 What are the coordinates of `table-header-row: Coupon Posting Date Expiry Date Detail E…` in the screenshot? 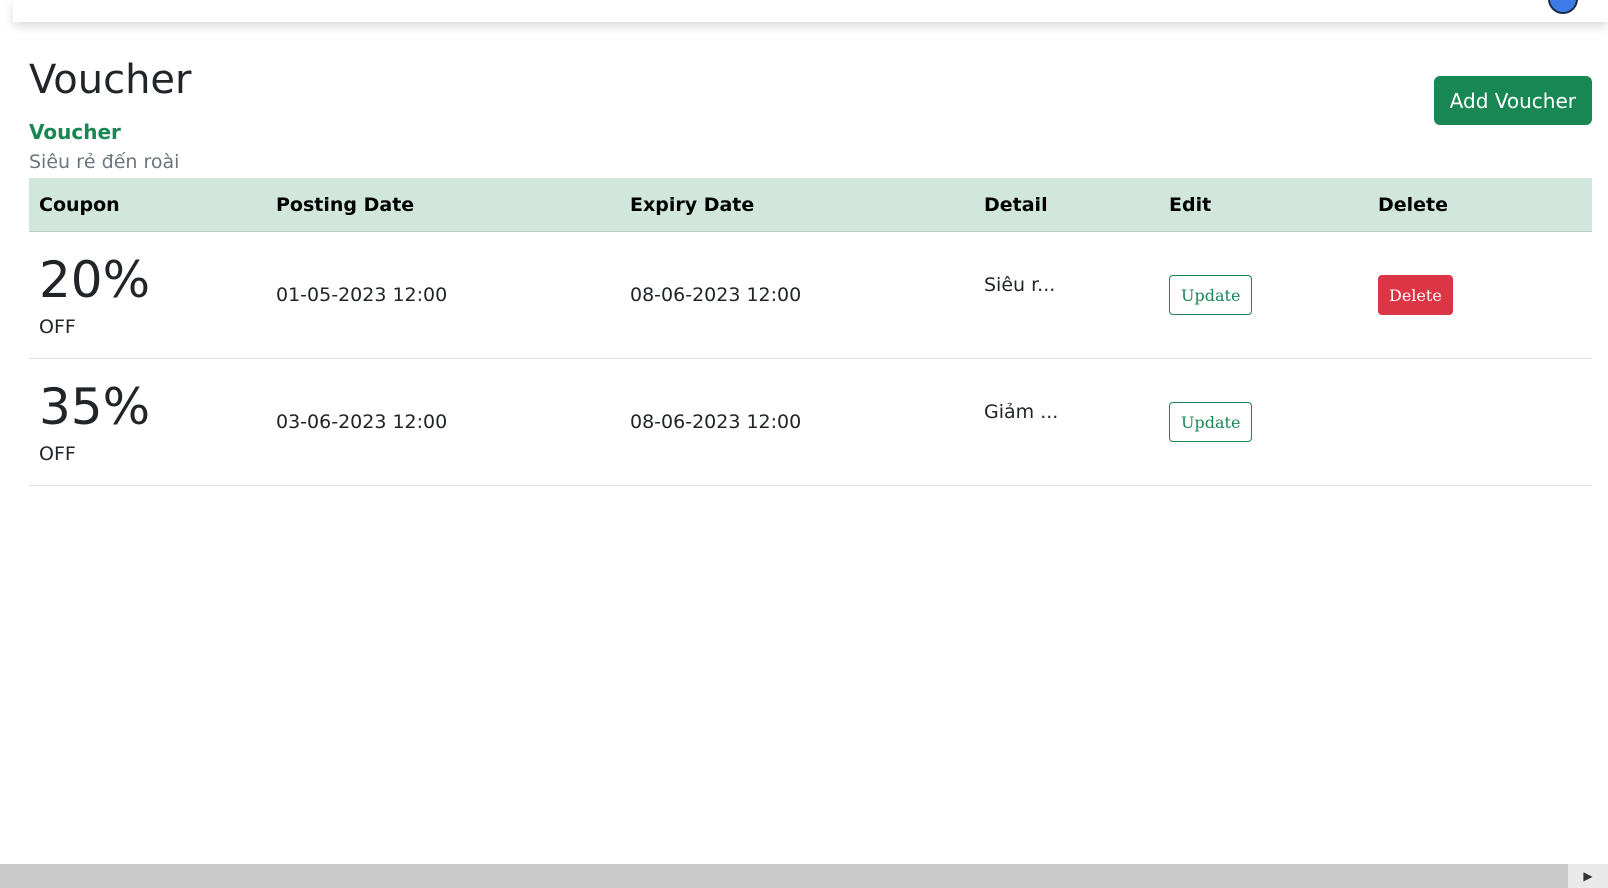 It's located at (810, 205).